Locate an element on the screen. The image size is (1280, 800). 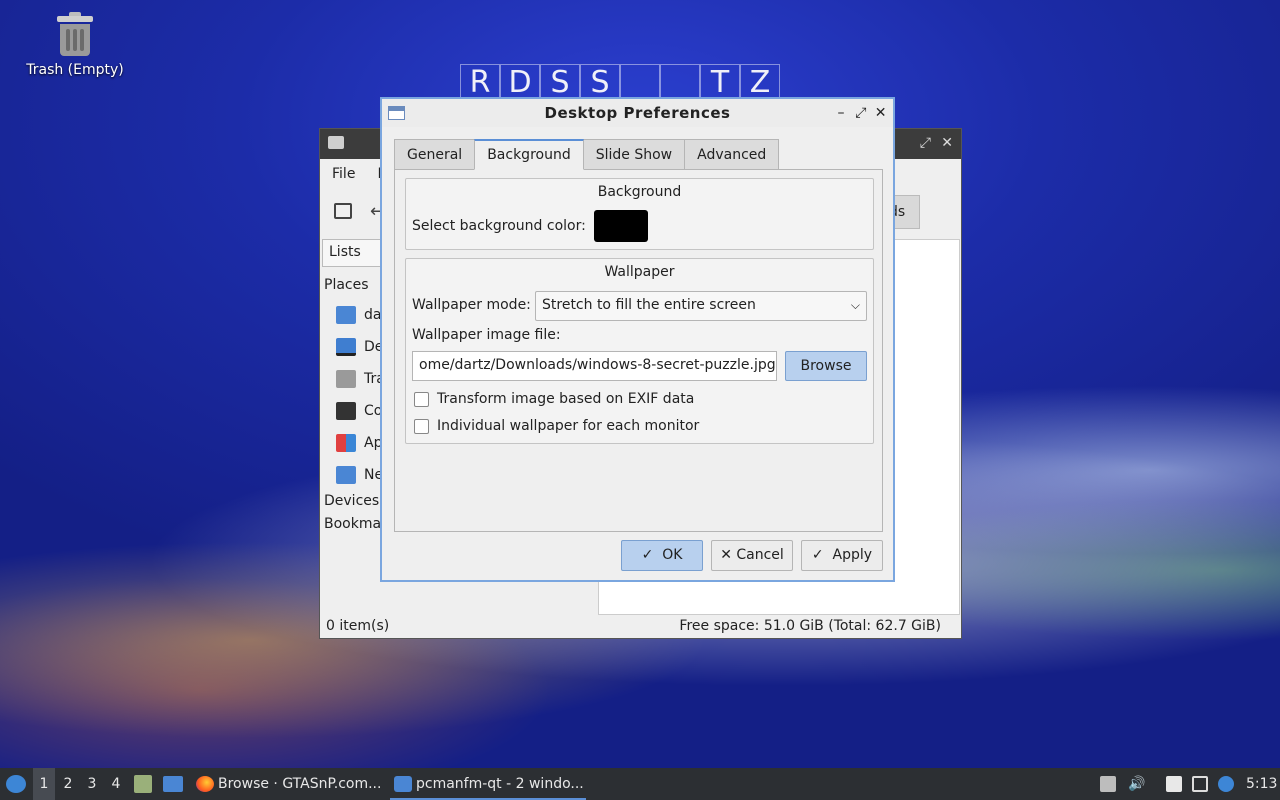
free-space: Free space: 51.0 GiB (Total: 62.7 GiB) is located at coordinates (810, 626).